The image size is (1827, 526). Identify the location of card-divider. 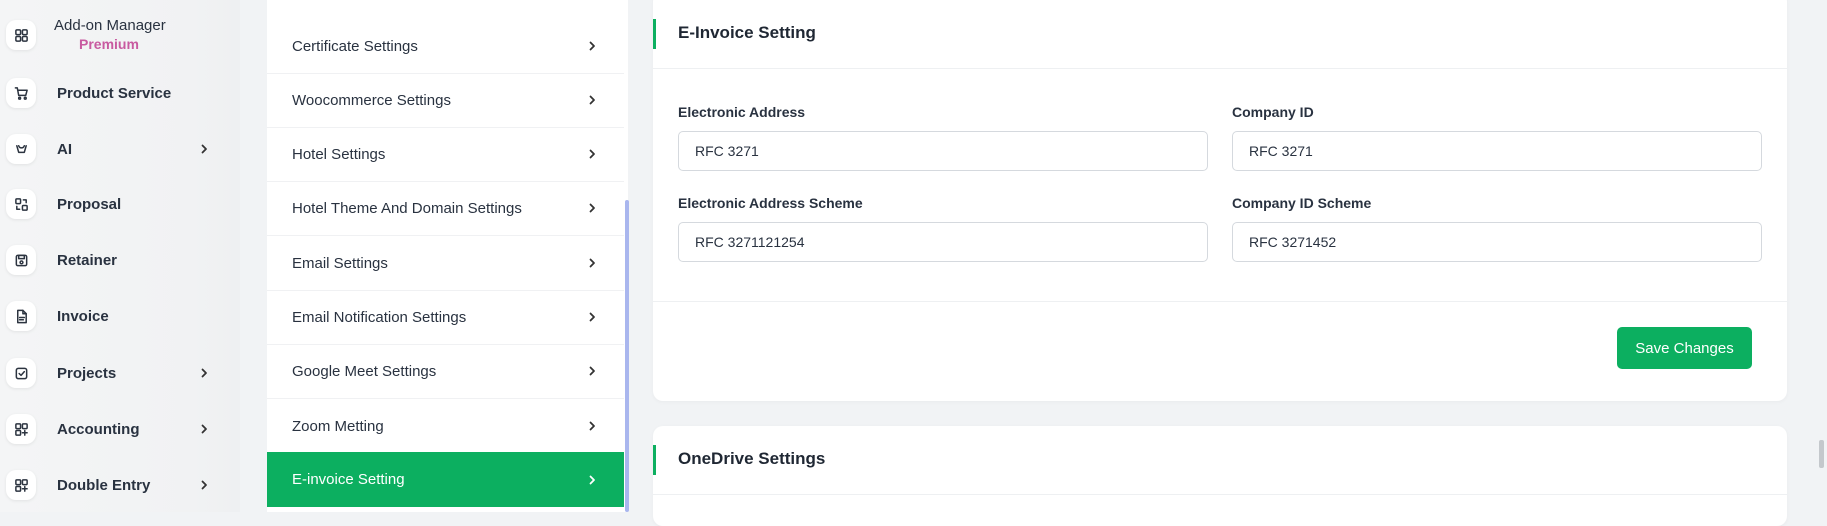
(1220, 301).